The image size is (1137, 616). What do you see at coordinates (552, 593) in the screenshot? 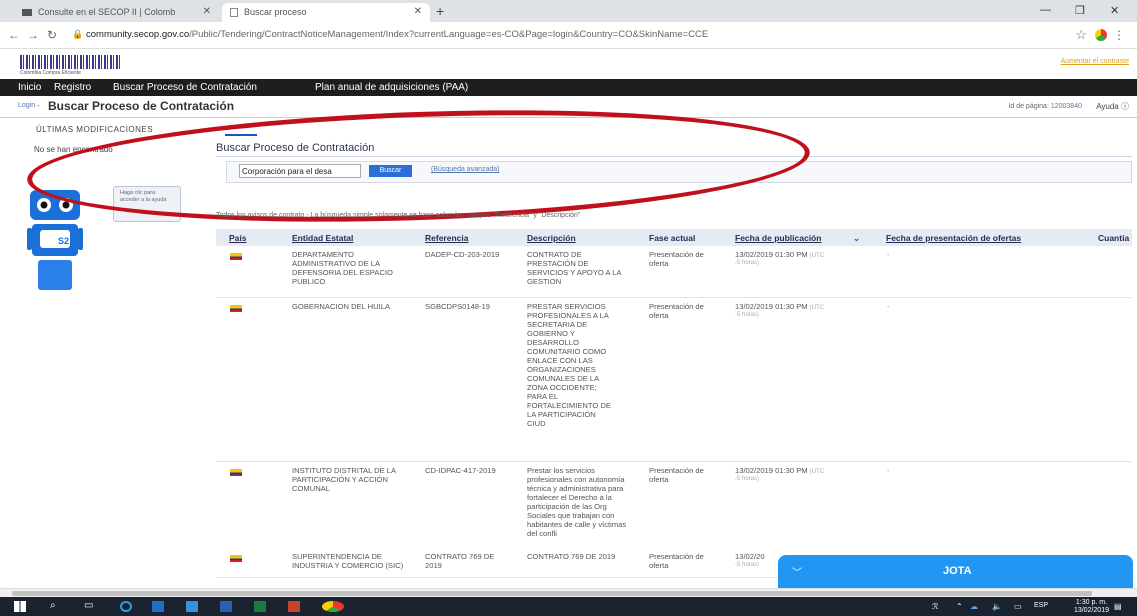
I see `scrollbar-thumb` at bounding box center [552, 593].